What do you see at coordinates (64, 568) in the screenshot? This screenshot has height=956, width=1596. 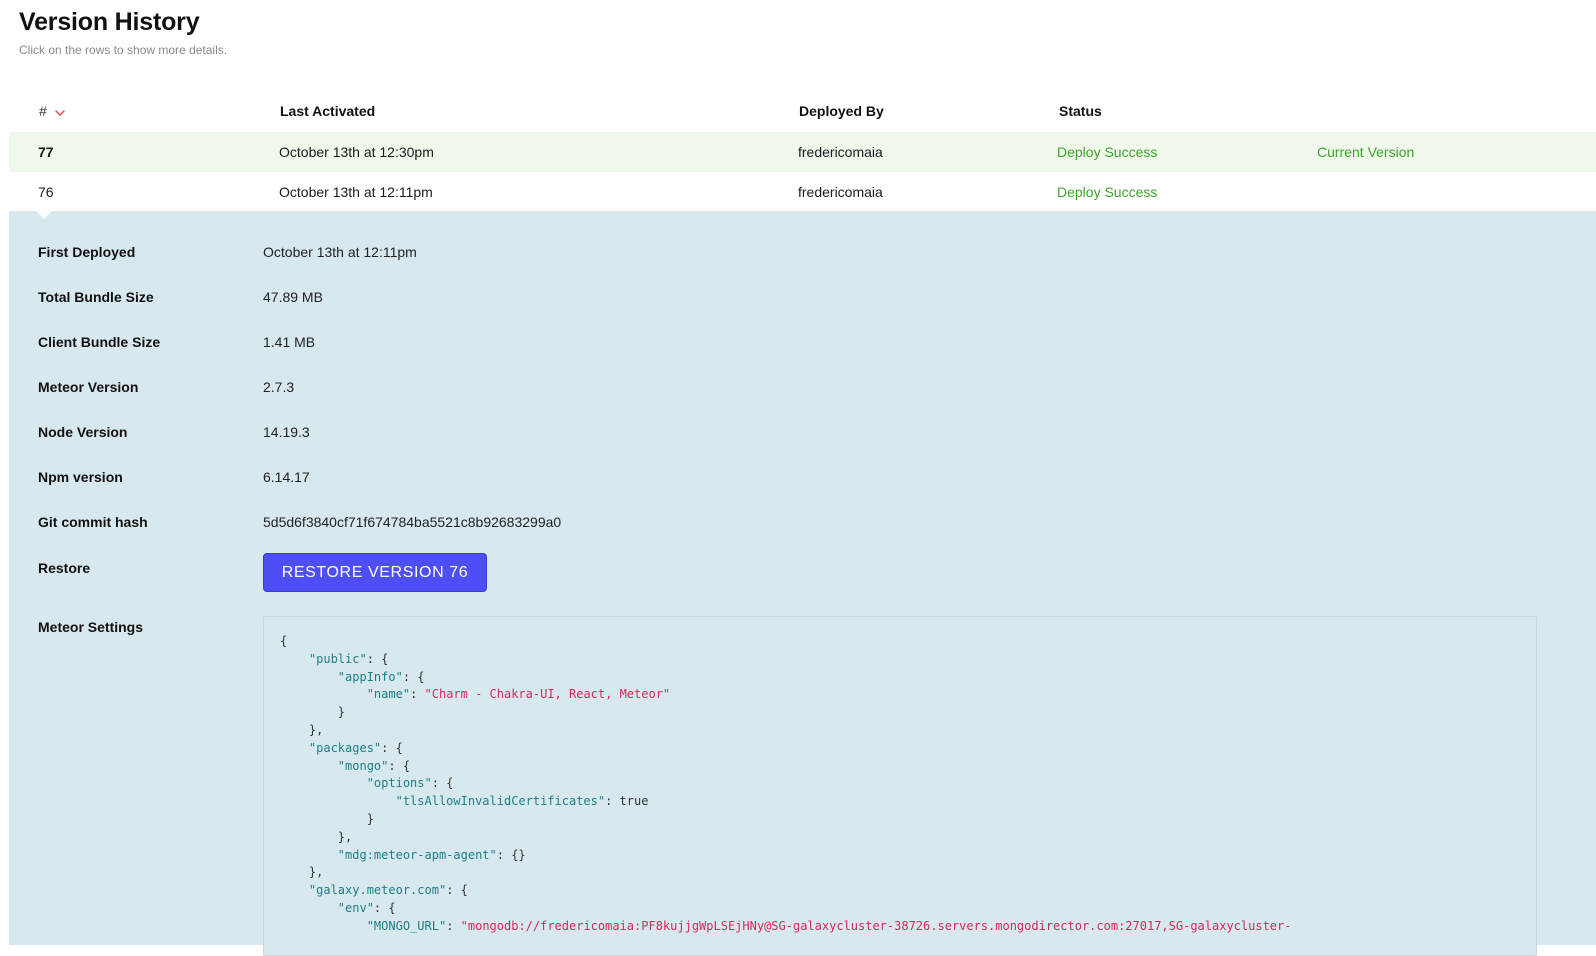 I see `detail-label: Restore` at bounding box center [64, 568].